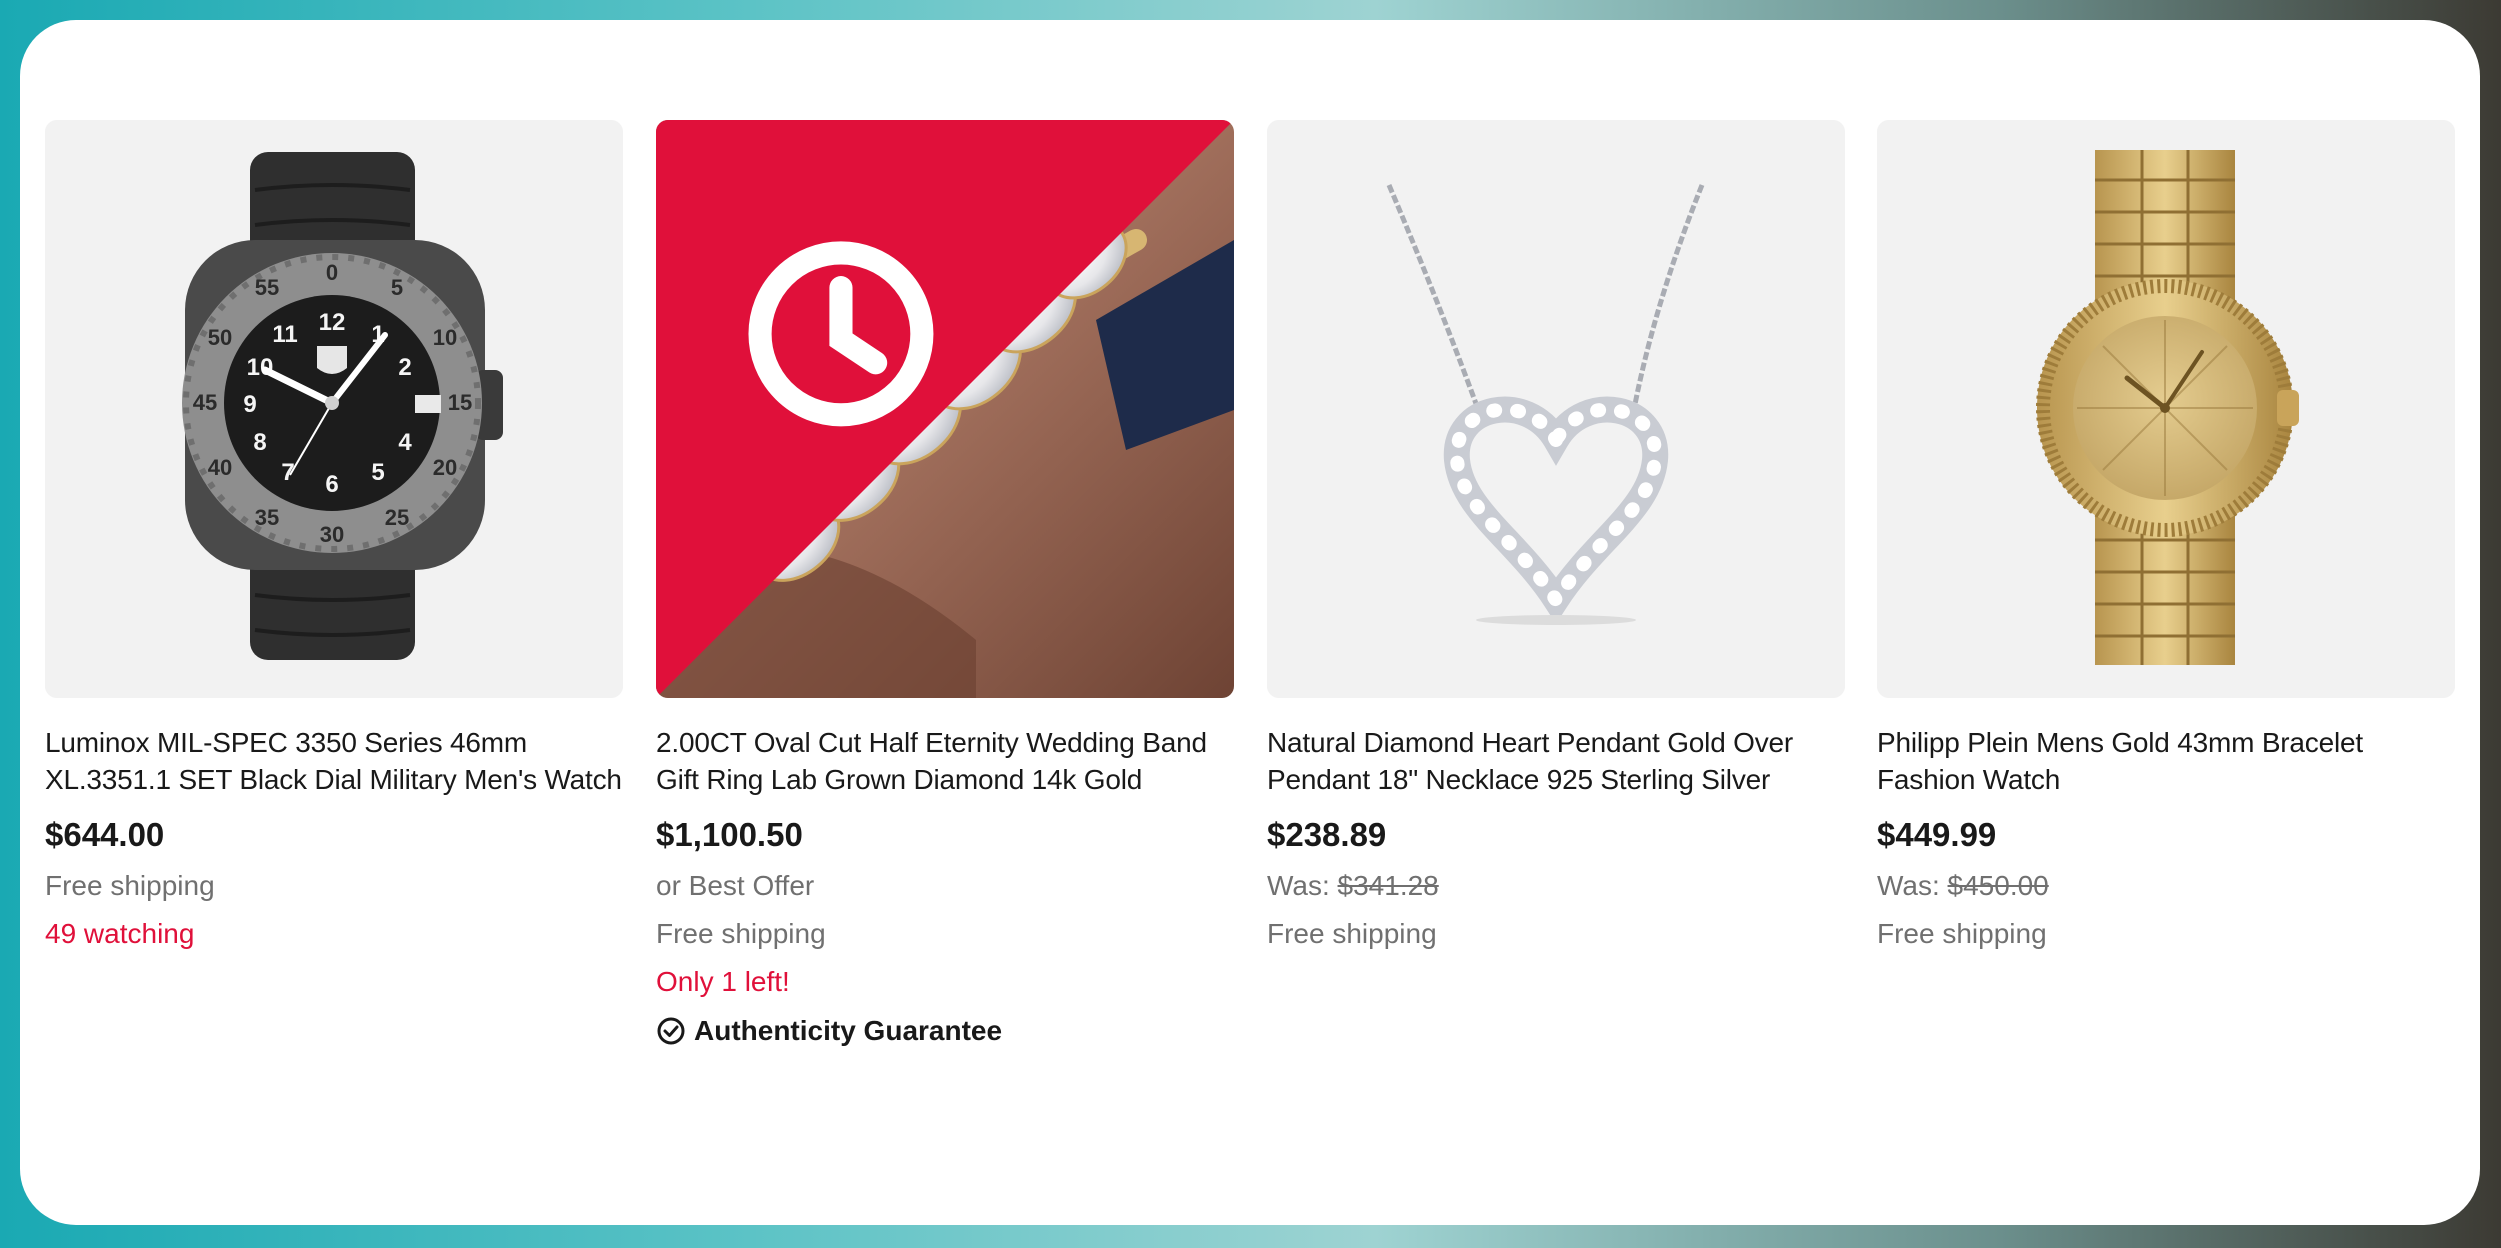  I want to click on svg-text: 7, so click(287, 472).